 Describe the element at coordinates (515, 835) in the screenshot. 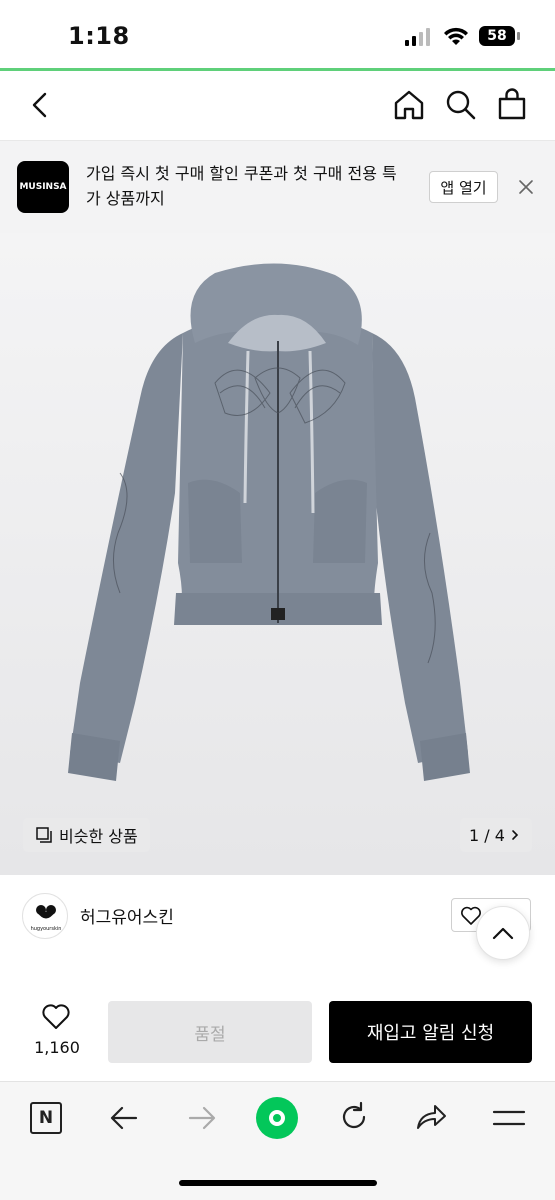

I see `chevron-right-icon` at that location.